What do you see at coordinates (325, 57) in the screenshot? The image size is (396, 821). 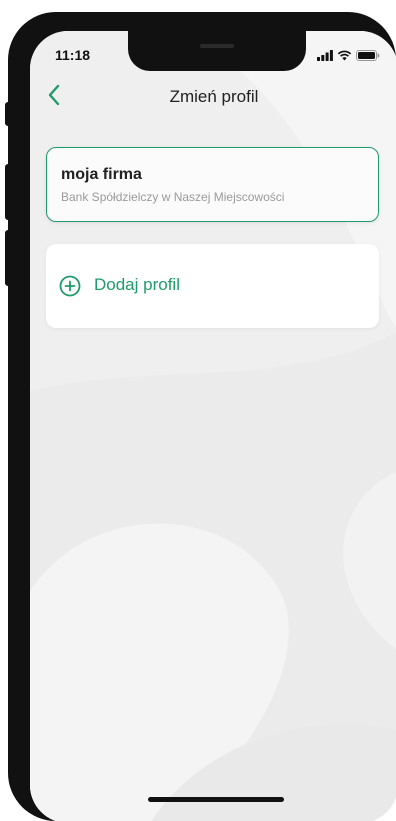 I see `signal-icon` at bounding box center [325, 57].